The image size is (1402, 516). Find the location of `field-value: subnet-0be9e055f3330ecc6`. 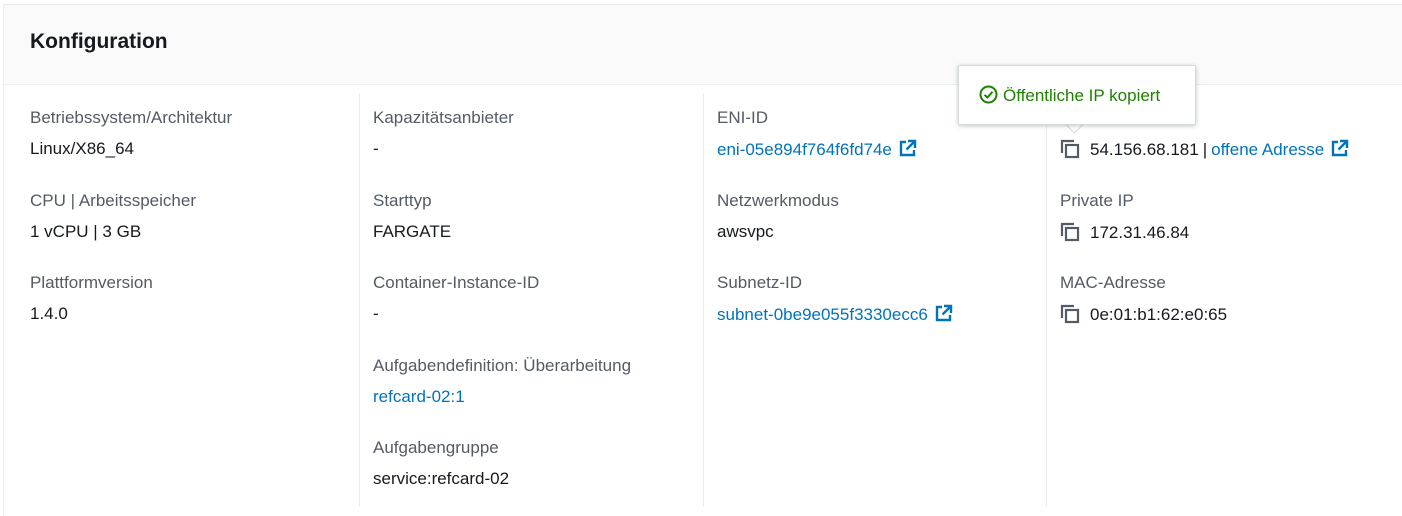

field-value: subnet-0be9e055f3330ecc6 is located at coordinates (835, 316).